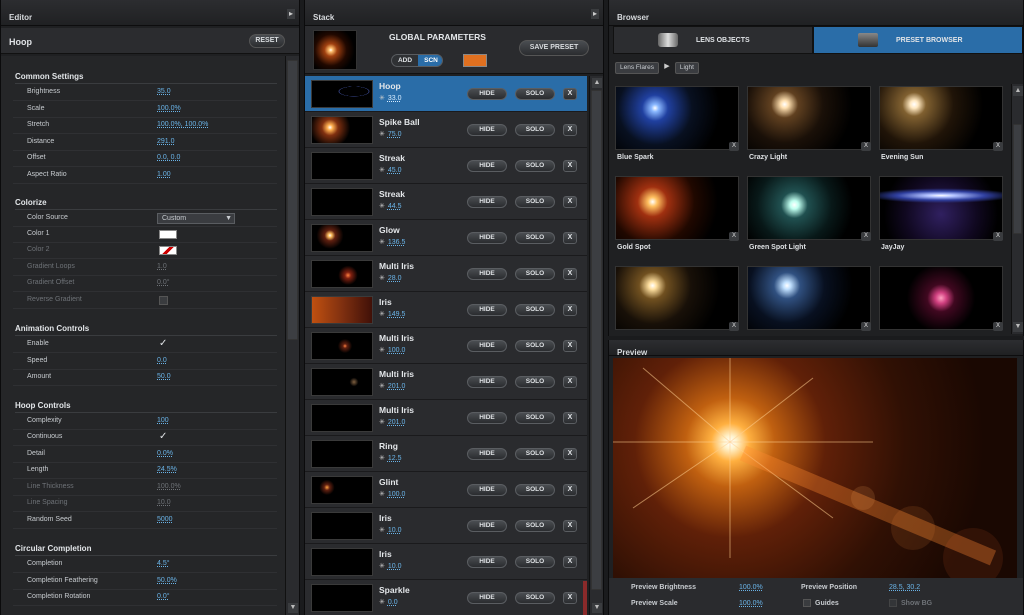 Image resolution: width=1024 pixels, height=615 pixels. Describe the element at coordinates (475, 60) in the screenshot. I see `global-color-swatch` at that location.